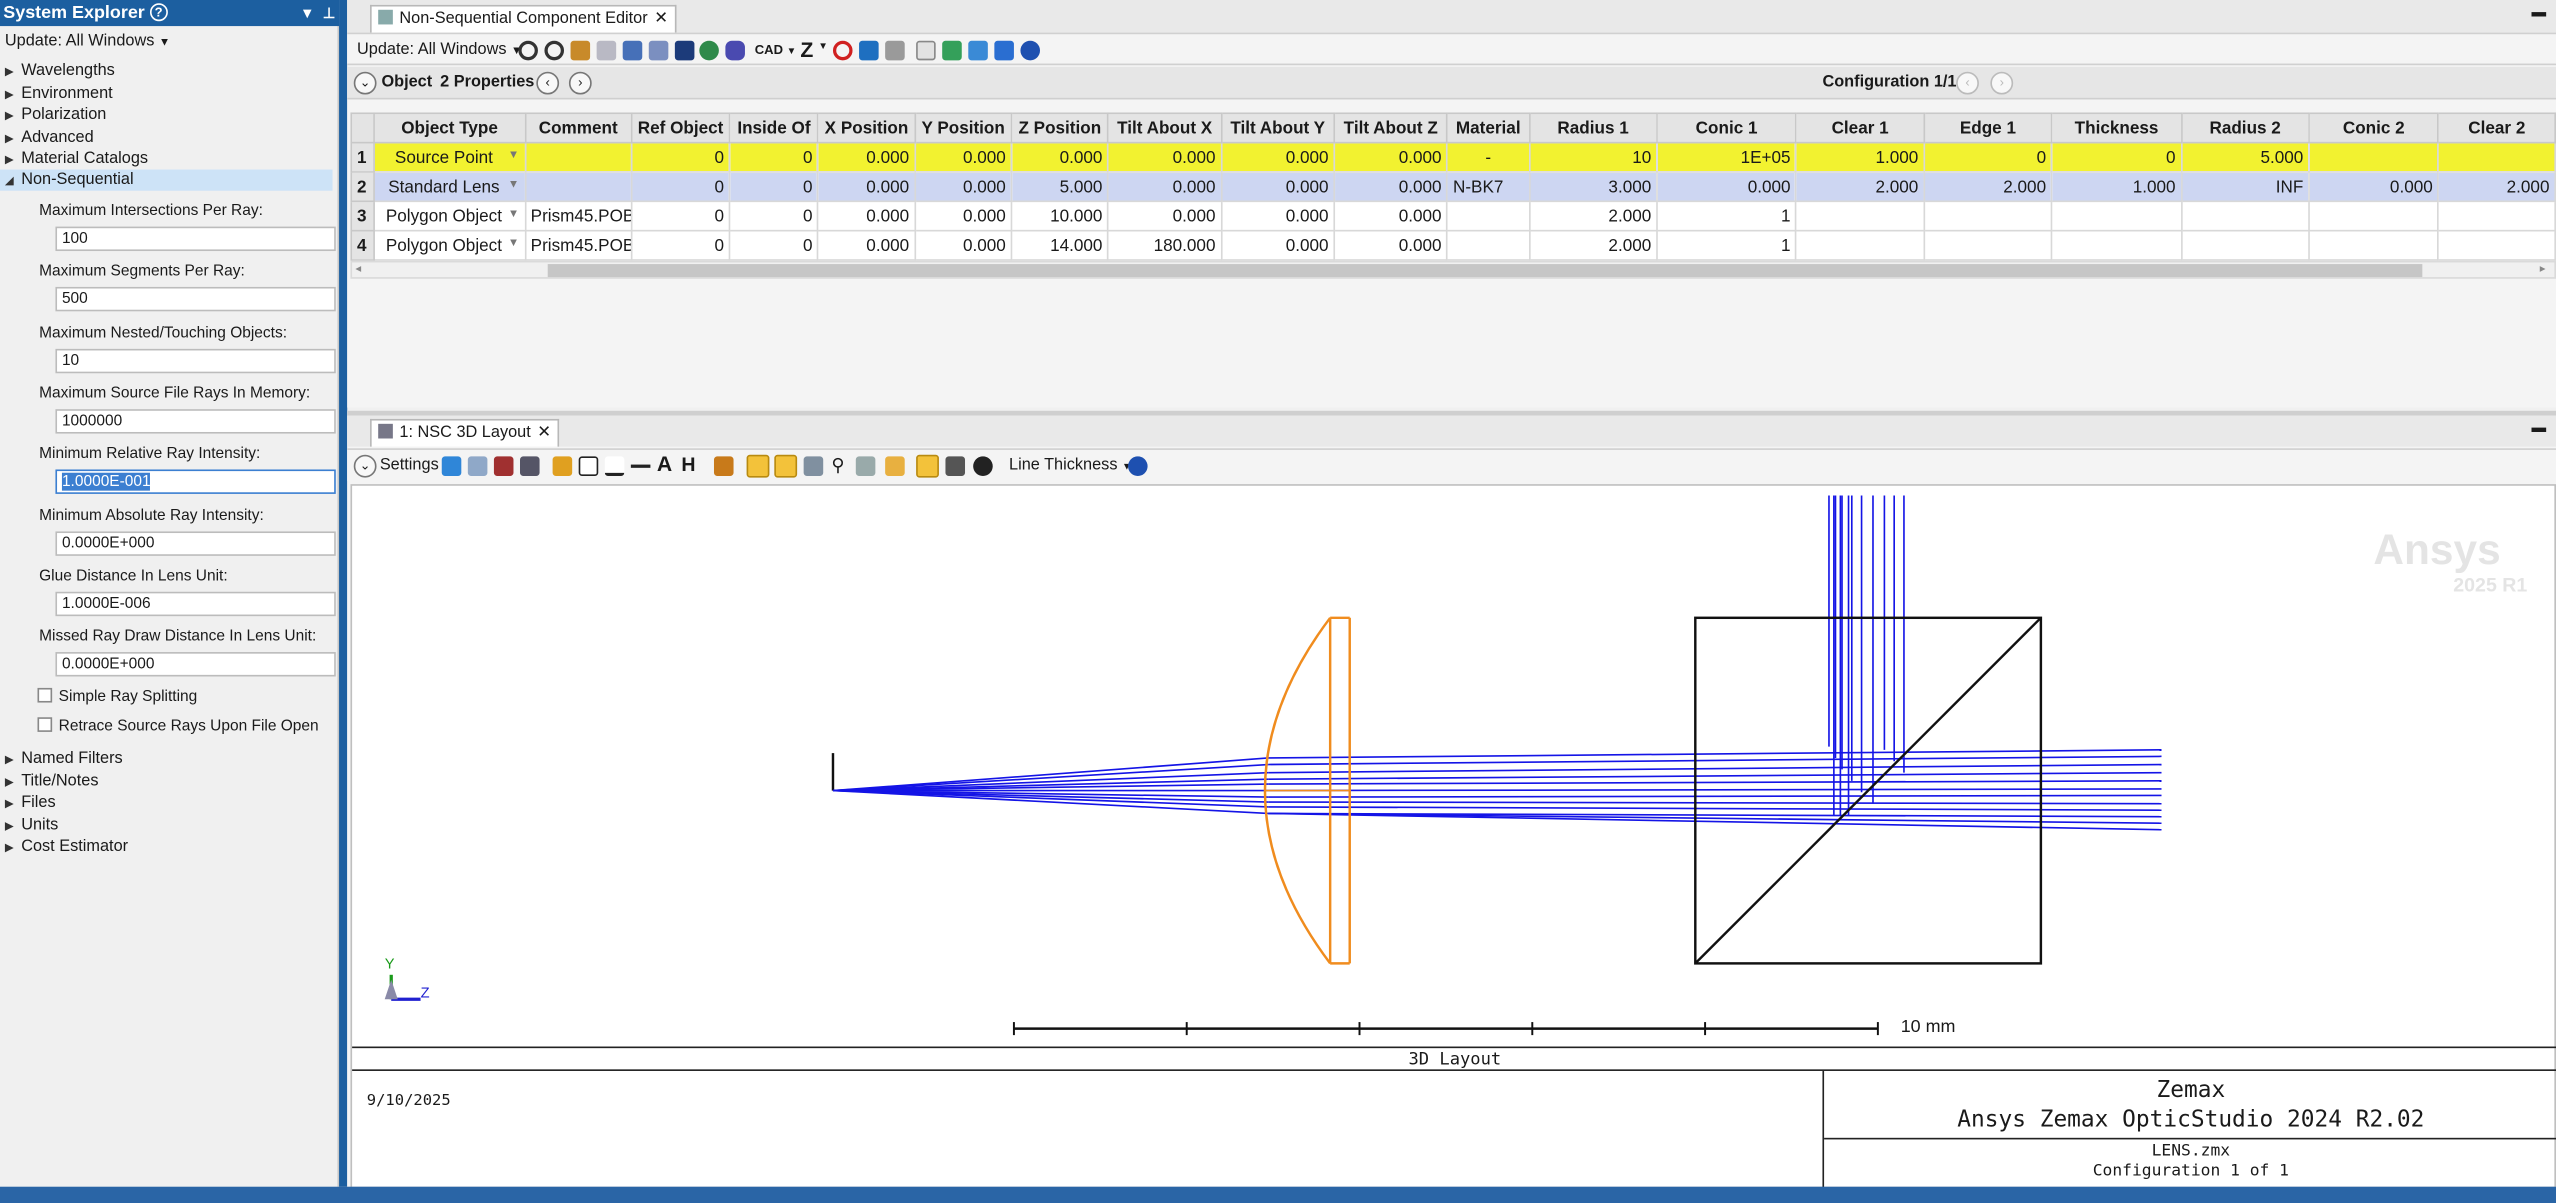  Describe the element at coordinates (195, 543) in the screenshot. I see `field-input: 0.0000E+000` at that location.